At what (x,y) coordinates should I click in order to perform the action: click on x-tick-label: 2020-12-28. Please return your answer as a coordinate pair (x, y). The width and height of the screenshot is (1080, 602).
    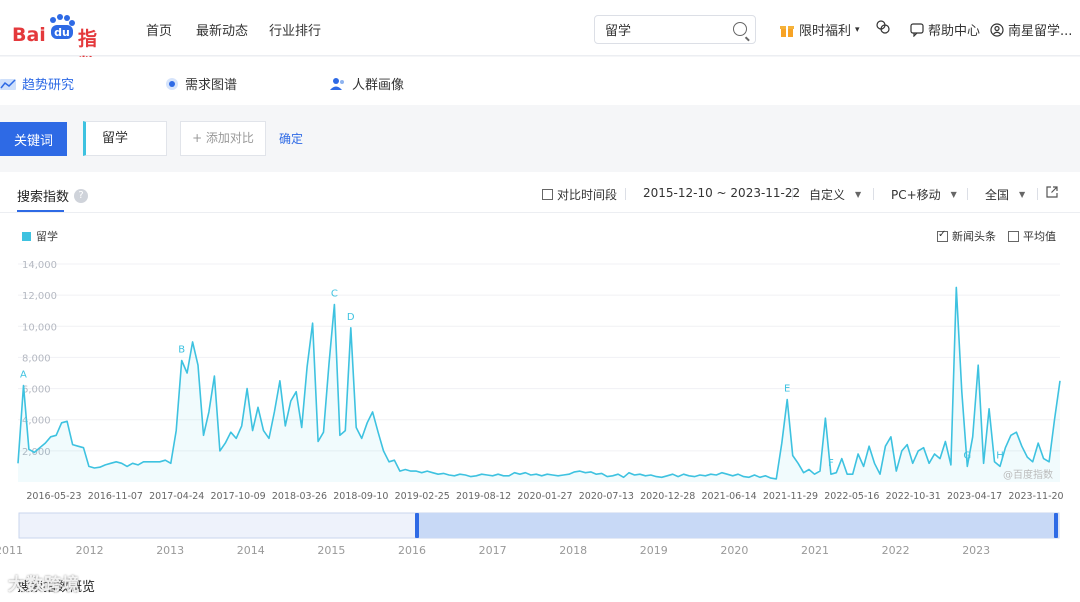
    Looking at the image, I should click on (667, 496).